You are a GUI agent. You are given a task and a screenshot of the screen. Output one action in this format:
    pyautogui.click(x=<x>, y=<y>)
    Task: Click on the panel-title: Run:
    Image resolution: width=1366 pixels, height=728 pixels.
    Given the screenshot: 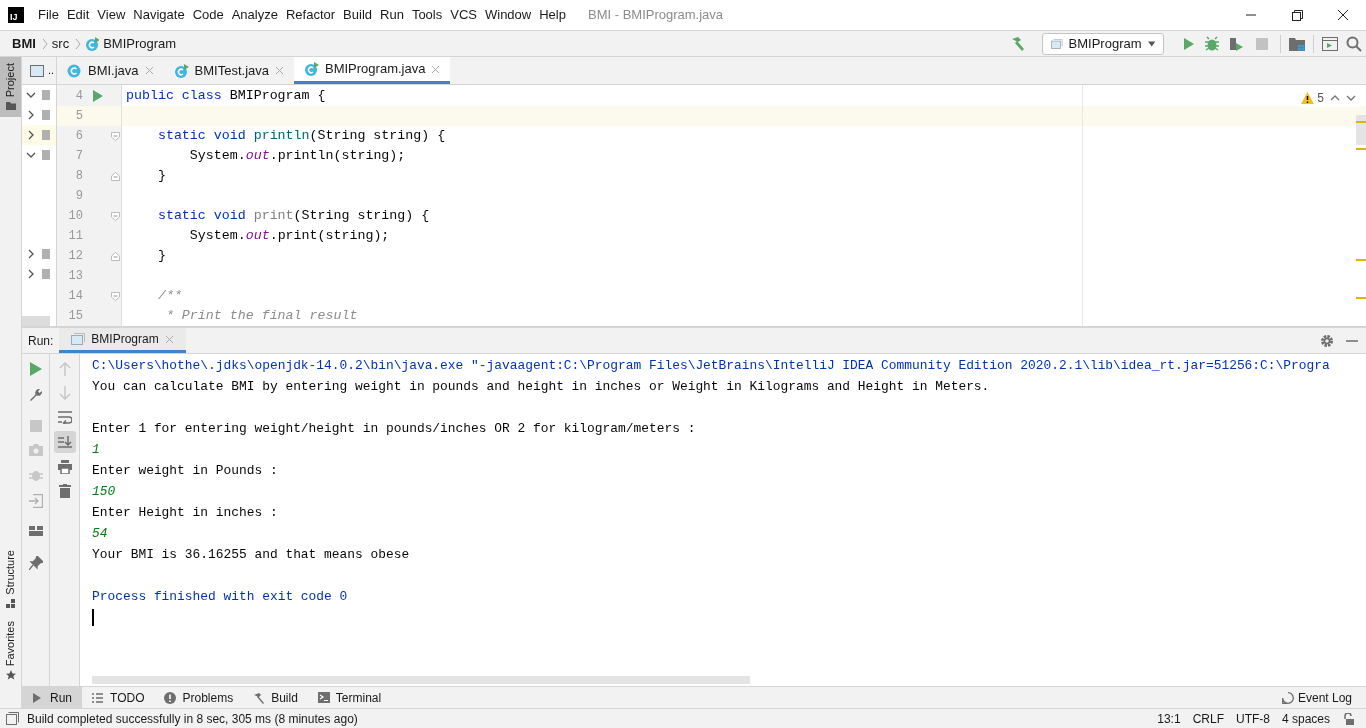 What is the action you would take?
    pyautogui.click(x=41, y=341)
    